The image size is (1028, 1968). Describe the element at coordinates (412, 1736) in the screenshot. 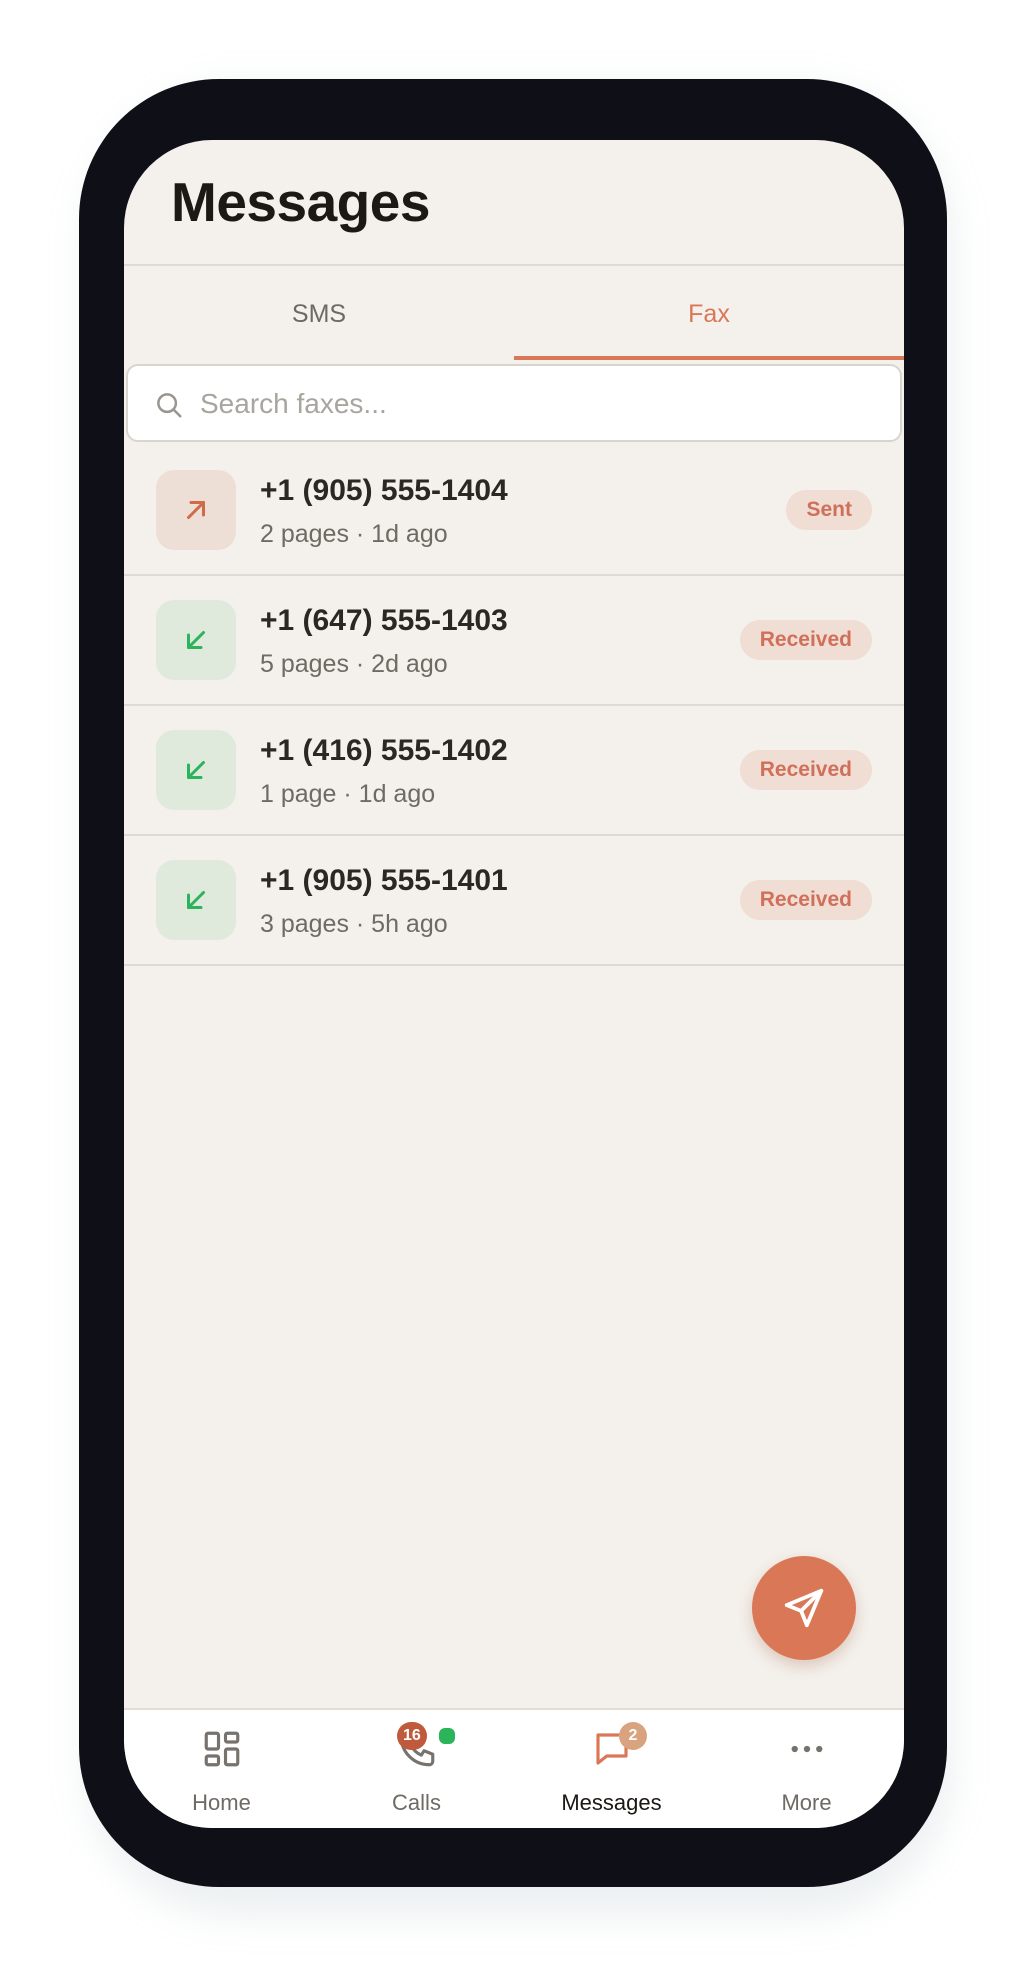

I see `calls-count-badge: 16` at that location.